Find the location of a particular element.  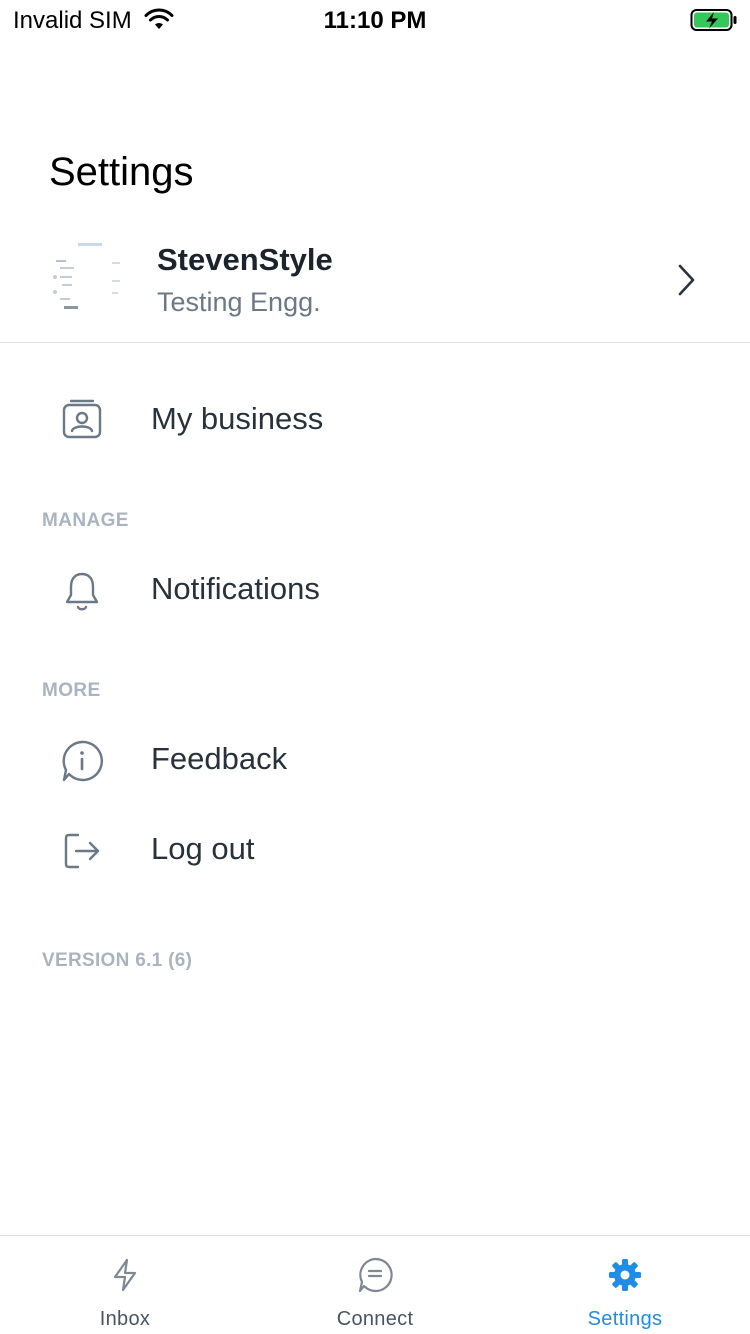

tab-inbox: Inbox is located at coordinates (125, 1285).